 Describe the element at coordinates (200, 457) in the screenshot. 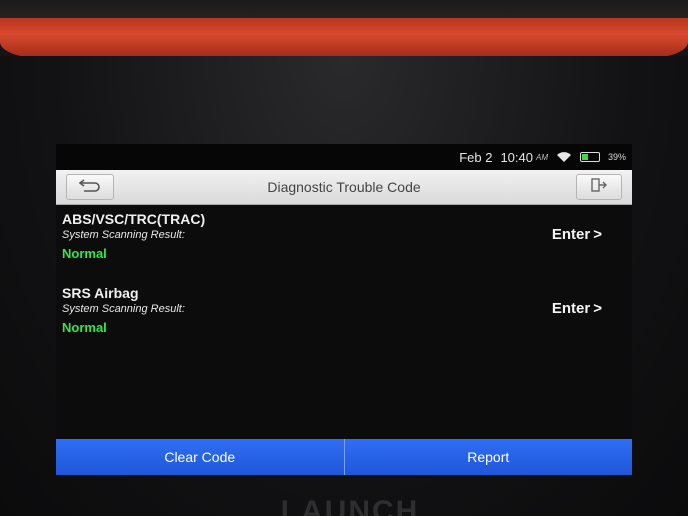

I see `clear-code-button: Clear Code` at that location.